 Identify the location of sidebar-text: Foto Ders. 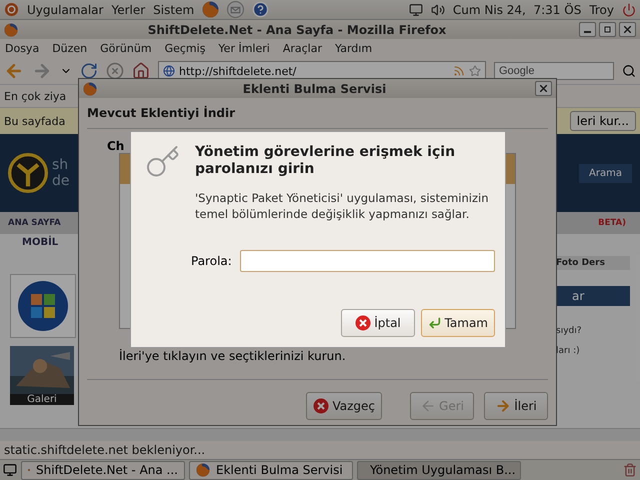
(592, 263).